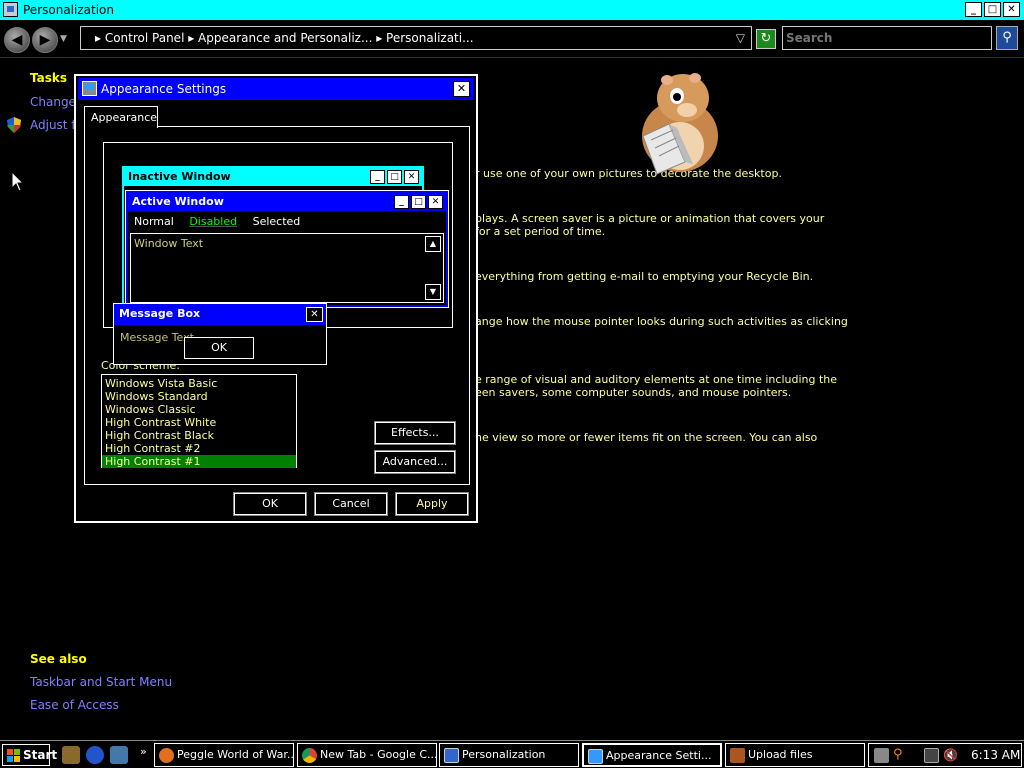  What do you see at coordinates (219, 348) in the screenshot?
I see `message-box-ok-button: OK` at bounding box center [219, 348].